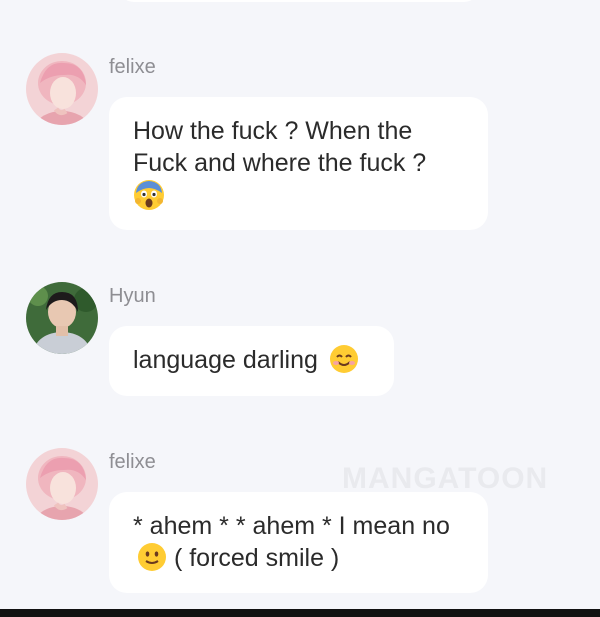  I want to click on message-text: * ahem * * ahem * I mean no, so click(291, 526).